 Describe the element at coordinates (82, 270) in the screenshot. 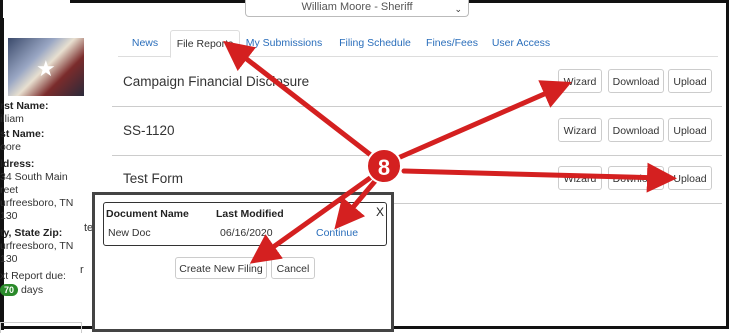

I see `obscured-text: r` at that location.